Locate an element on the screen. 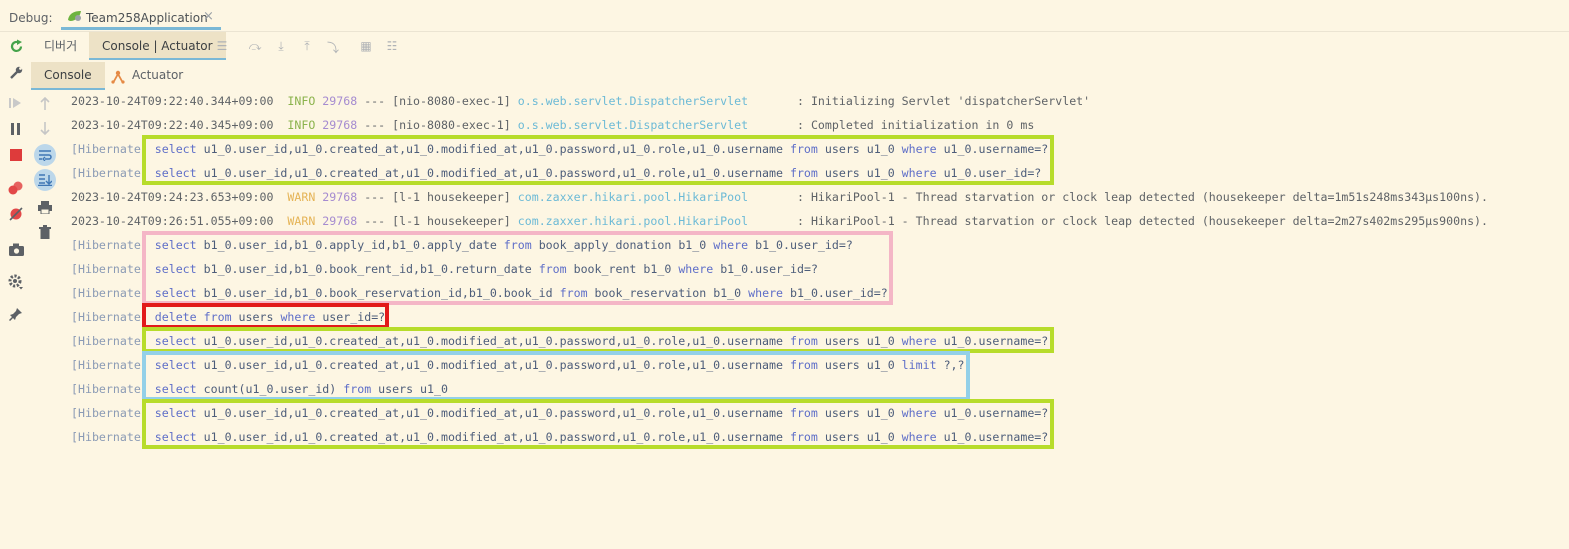  highlight-box-red is located at coordinates (265, 316).